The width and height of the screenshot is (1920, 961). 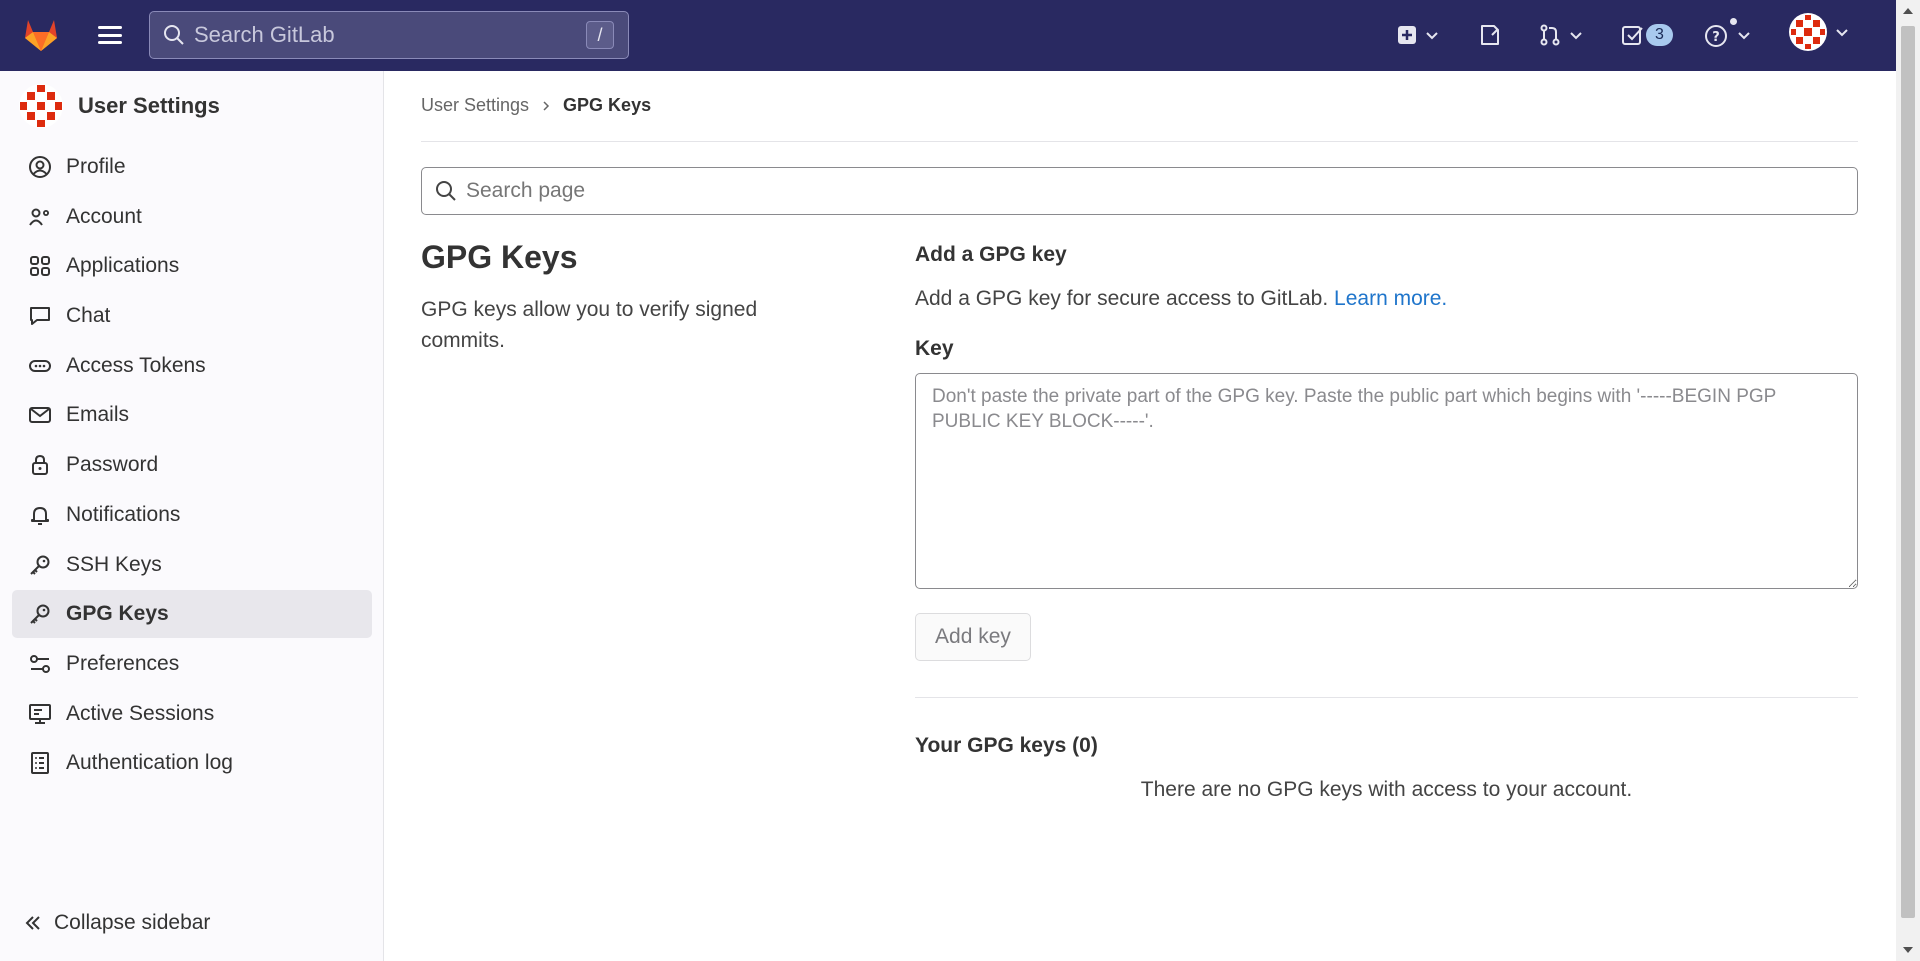 I want to click on sidebar-item-preferences: Preferences, so click(x=192, y=664).